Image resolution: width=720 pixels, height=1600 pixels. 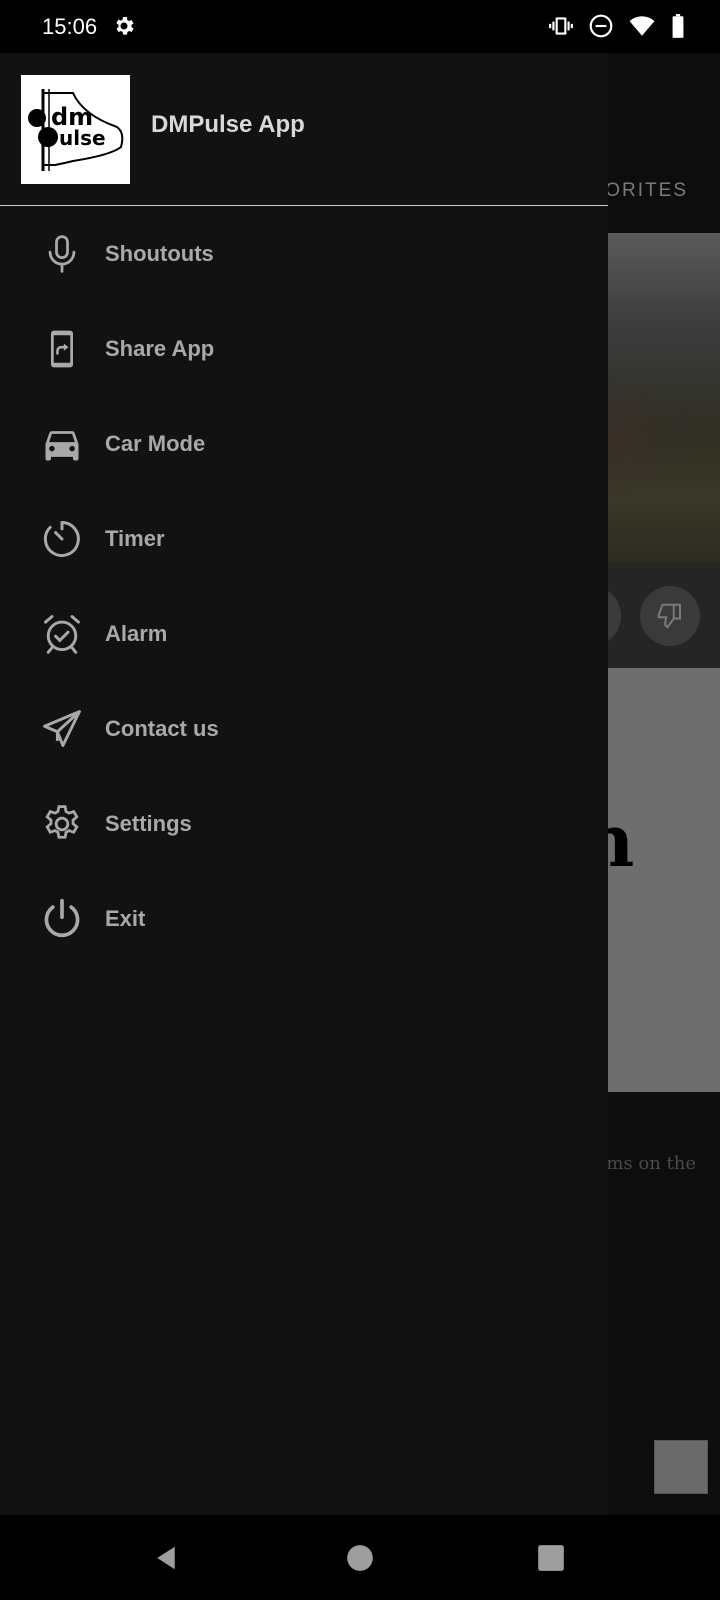 What do you see at coordinates (360, 26) in the screenshot?
I see `status-bar: 15:06` at bounding box center [360, 26].